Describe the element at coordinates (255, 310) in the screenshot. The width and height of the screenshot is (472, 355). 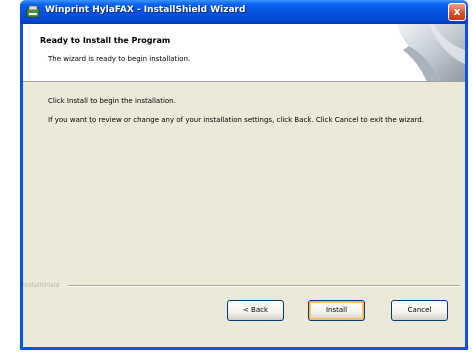
I see `back-button: < Back` at that location.